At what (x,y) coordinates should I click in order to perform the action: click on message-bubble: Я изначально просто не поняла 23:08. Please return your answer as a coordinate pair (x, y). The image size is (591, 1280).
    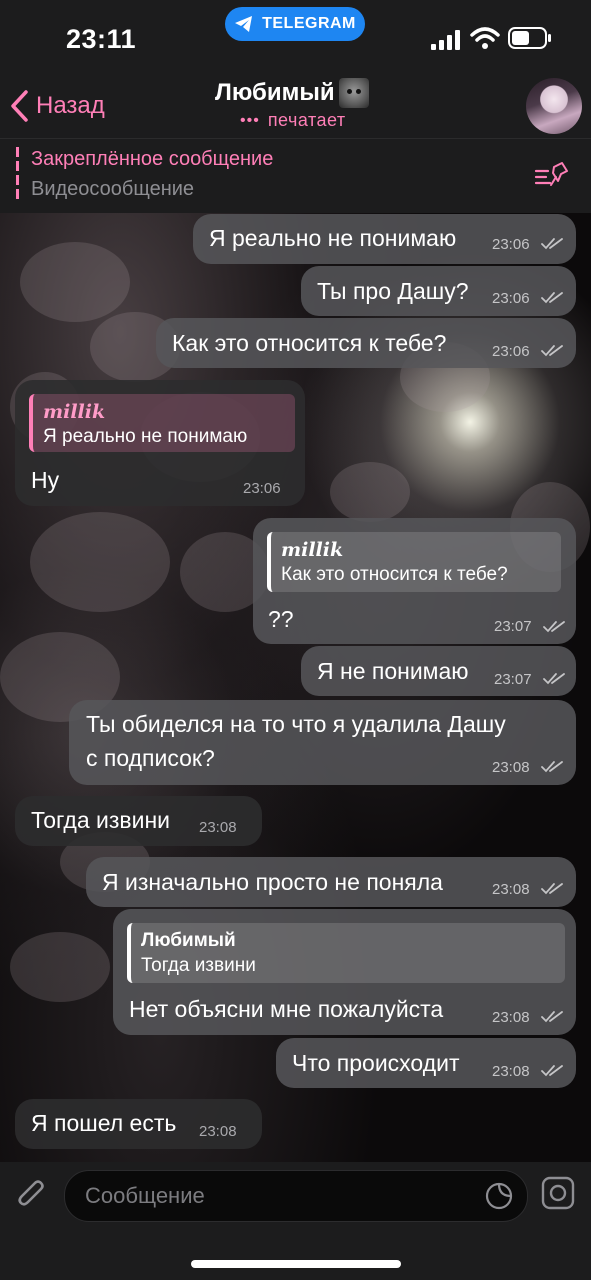
    Looking at the image, I should click on (331, 882).